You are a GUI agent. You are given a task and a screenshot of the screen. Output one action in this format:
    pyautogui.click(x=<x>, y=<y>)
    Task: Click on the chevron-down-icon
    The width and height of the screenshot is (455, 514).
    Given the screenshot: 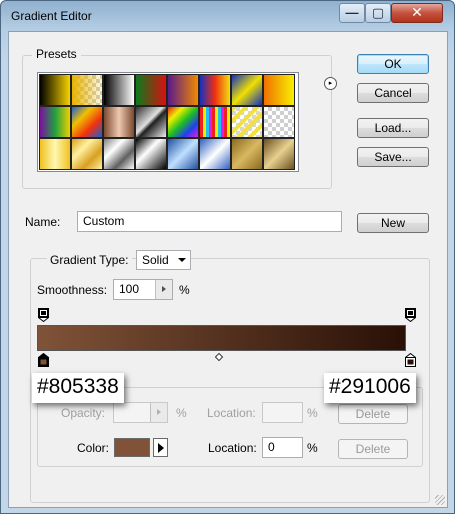 What is the action you would take?
    pyautogui.click(x=182, y=260)
    